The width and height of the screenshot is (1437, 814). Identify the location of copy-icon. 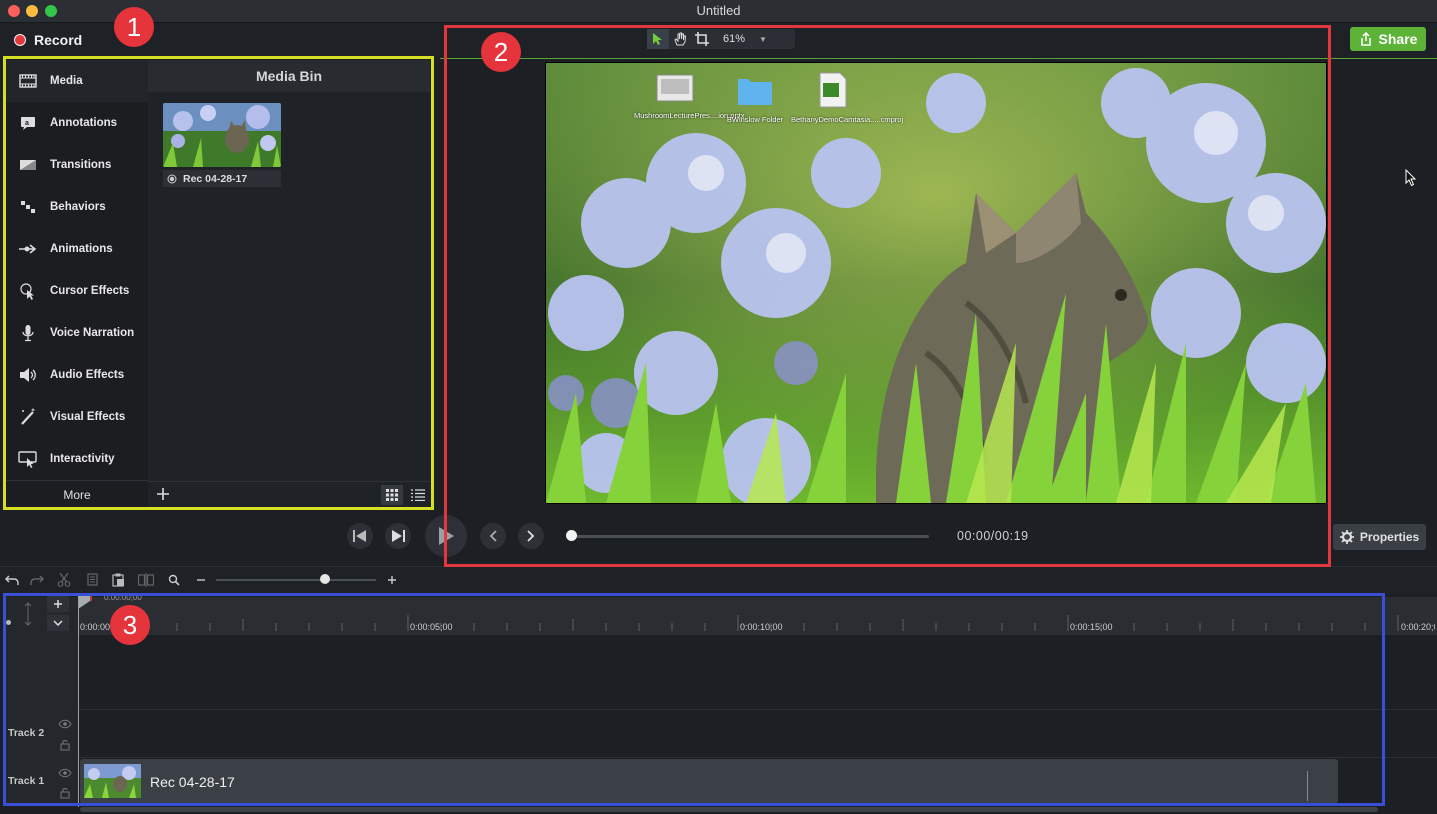
(92, 579).